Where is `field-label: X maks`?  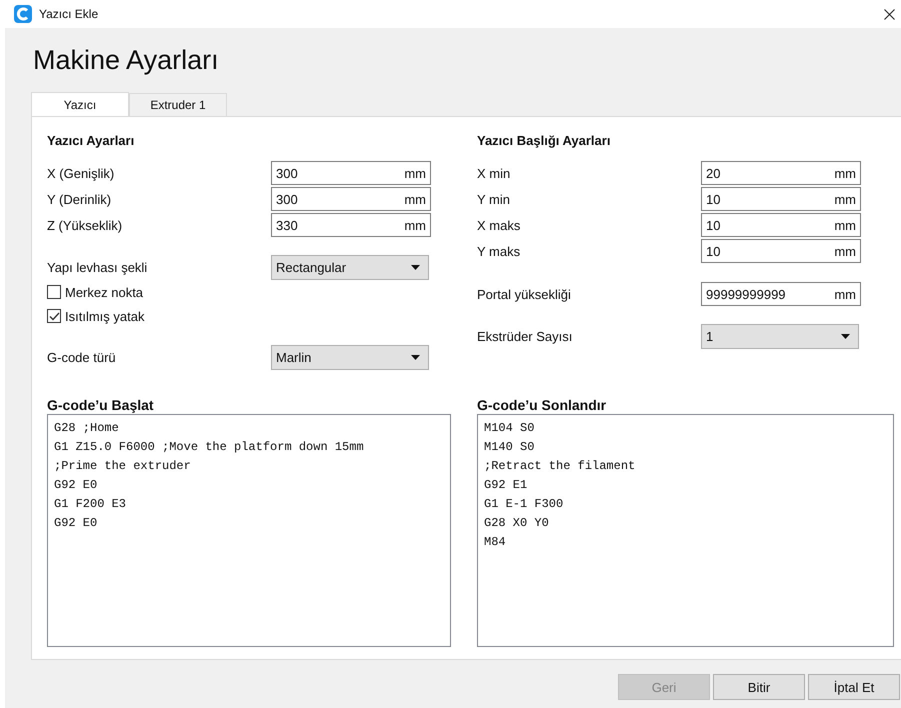
field-label: X maks is located at coordinates (499, 225).